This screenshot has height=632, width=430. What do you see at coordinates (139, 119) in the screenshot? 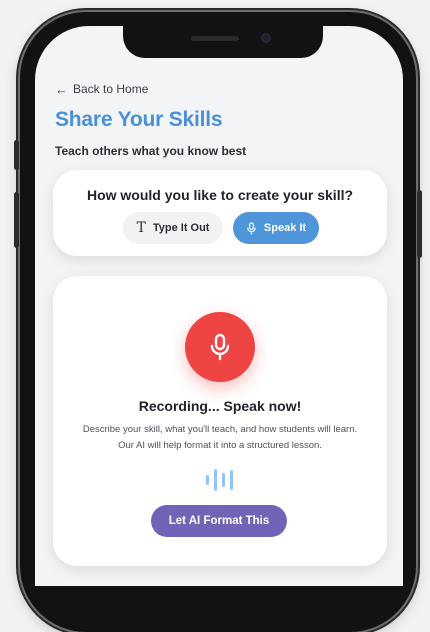
I see `page-title: Share Your Skills` at bounding box center [139, 119].